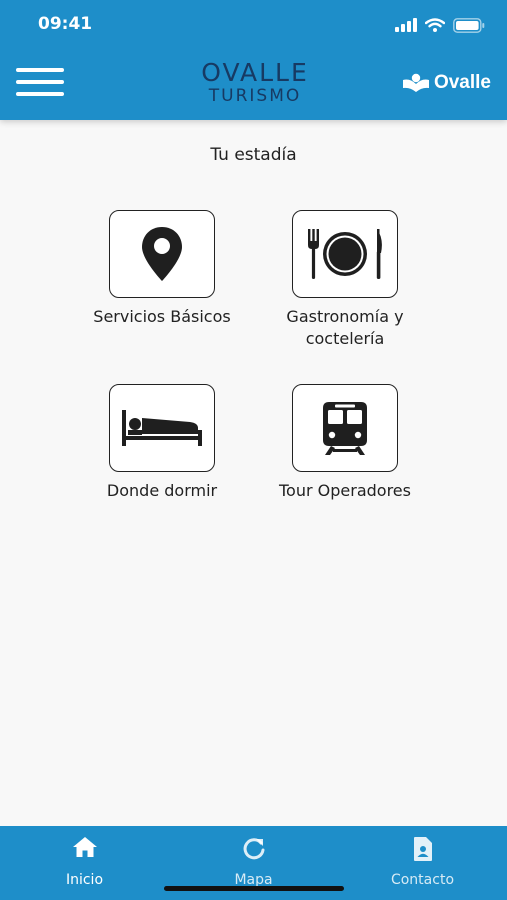  What do you see at coordinates (415, 82) in the screenshot?
I see `book-leaf-icon` at bounding box center [415, 82].